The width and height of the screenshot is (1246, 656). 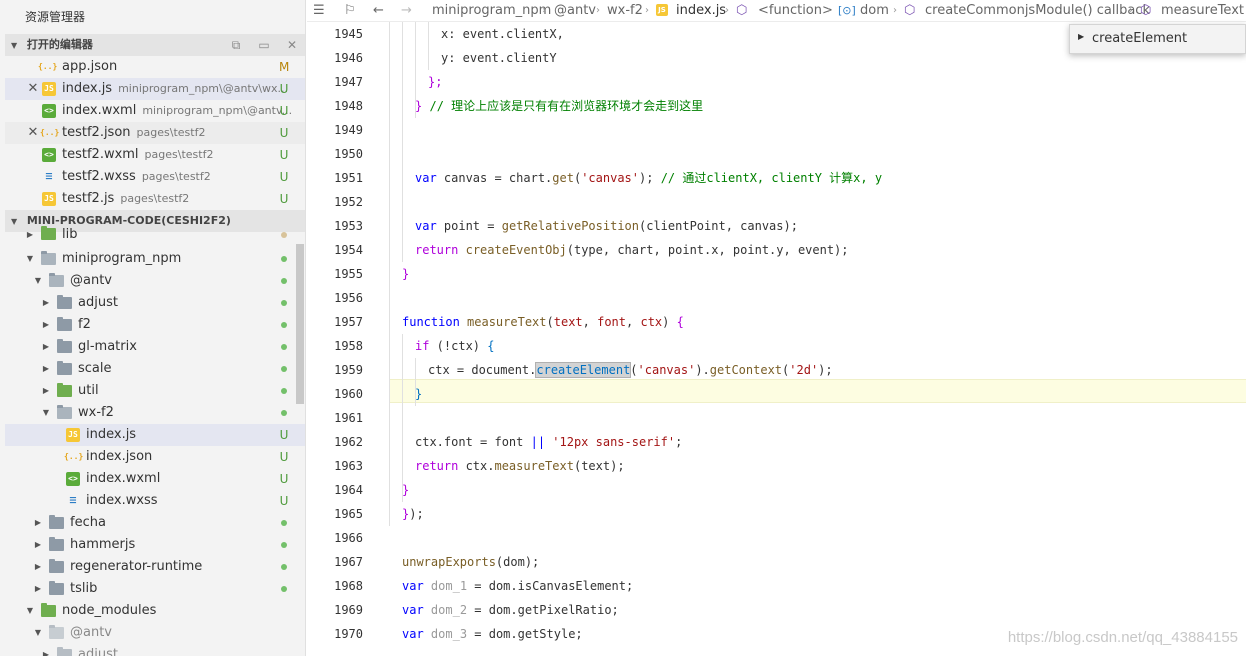 What do you see at coordinates (1037, 11) in the screenshot?
I see `breadcrumb-item: createCommonjsModule() callback` at bounding box center [1037, 11].